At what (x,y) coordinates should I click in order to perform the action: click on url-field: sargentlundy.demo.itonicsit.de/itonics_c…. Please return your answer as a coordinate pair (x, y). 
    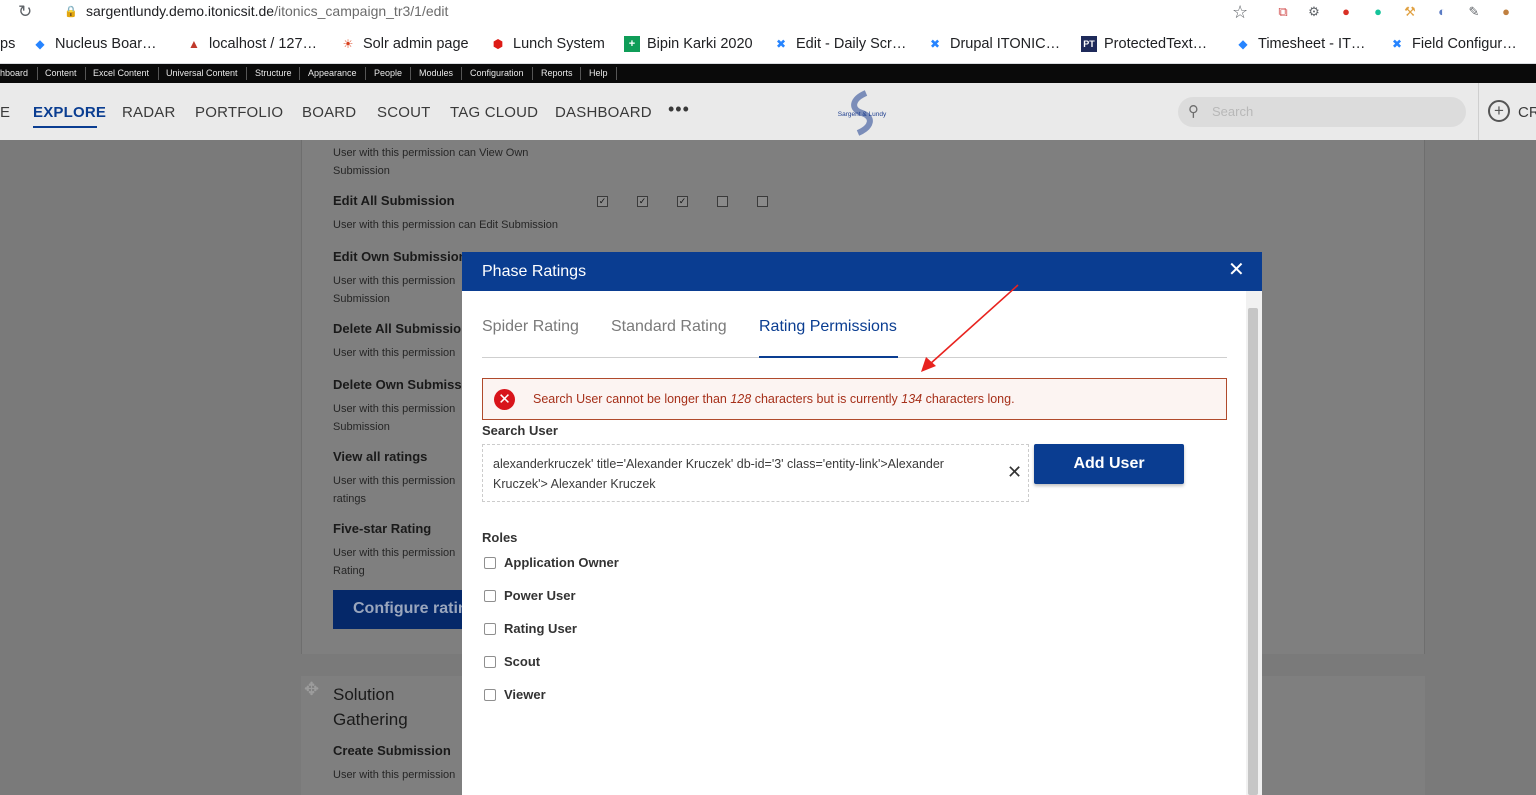
    Looking at the image, I should click on (267, 11).